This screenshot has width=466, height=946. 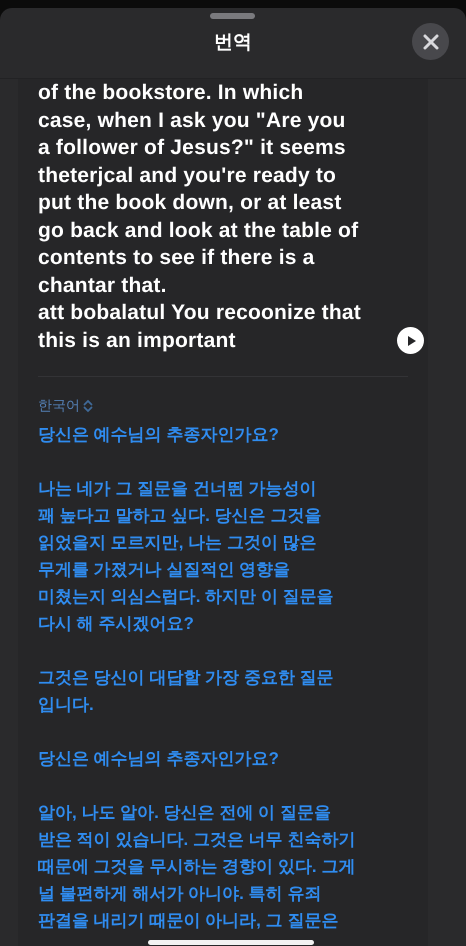 What do you see at coordinates (186, 556) in the screenshot?
I see `translation-paragraph: 나는 네가 그 질문을 건너뛴 가능성이 꽤 높다고 말하고 싶다. 당신은 그것을 읽었을지 모르지만, 나는 그것이 많은 무게를 가졌거나 실질적인 영향을 미쳤는지 의심스럽다. 하지만 이 질문을 다시 해 주시겠어요?` at bounding box center [186, 556].